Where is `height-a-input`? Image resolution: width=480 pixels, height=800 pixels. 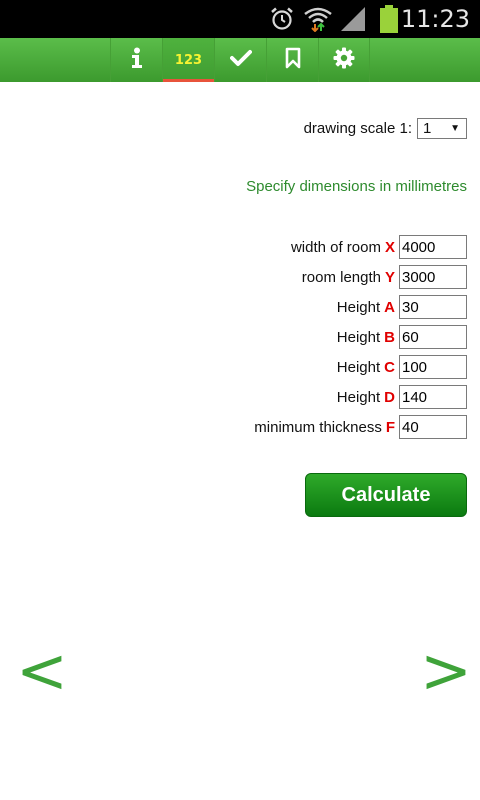
height-a-input is located at coordinates (433, 307).